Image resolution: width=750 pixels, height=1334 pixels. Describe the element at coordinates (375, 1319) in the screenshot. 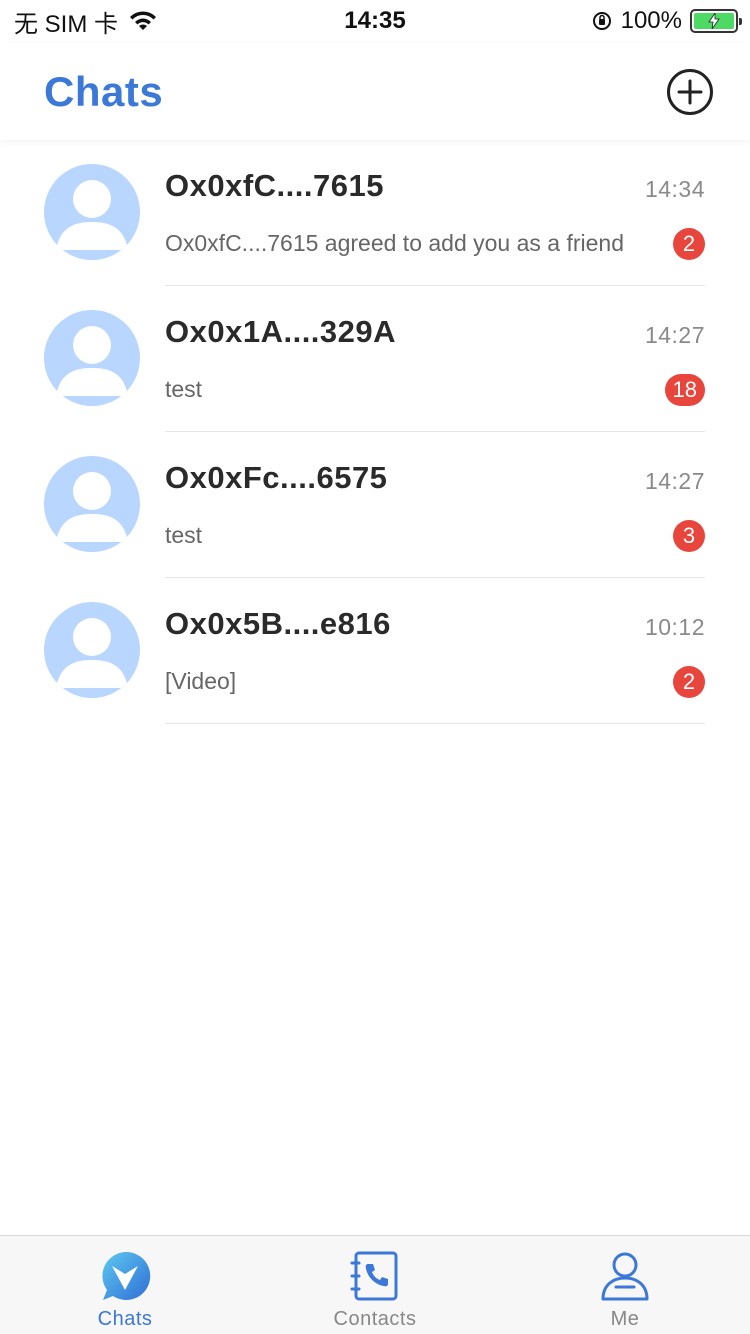

I see `tab-label: Contacts` at that location.